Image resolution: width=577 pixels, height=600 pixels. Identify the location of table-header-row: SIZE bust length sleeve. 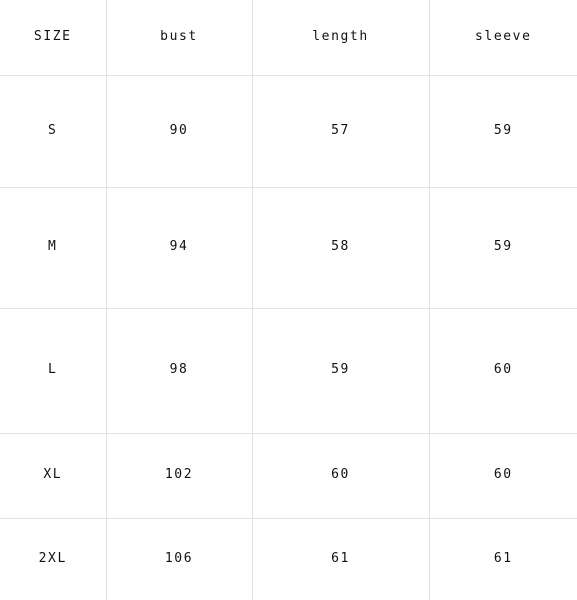
(288, 38).